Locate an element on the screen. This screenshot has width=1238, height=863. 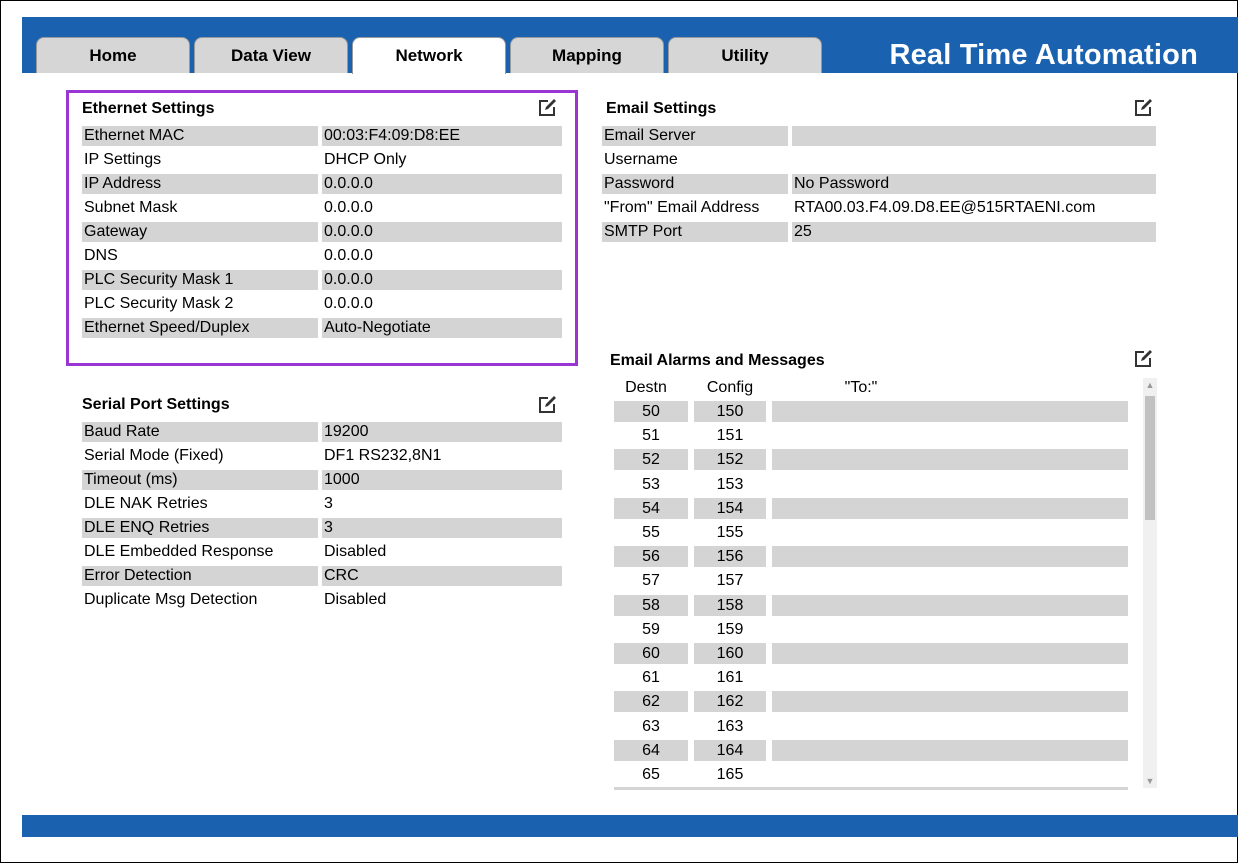
setting-value: 00:03:F4:09:D8:EE is located at coordinates (442, 136).